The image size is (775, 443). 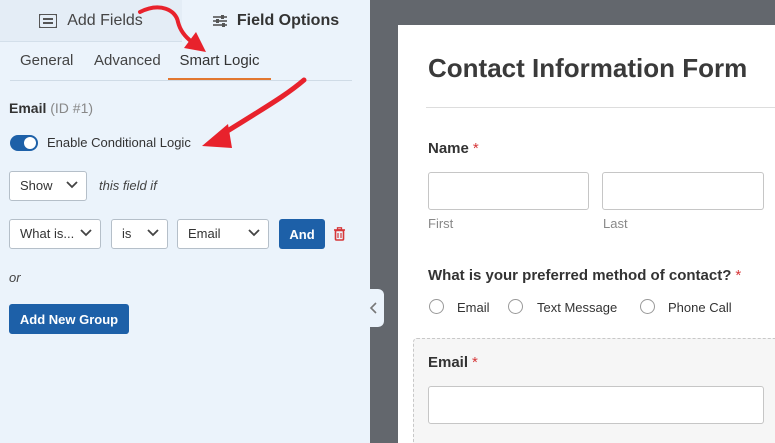 What do you see at coordinates (219, 21) in the screenshot?
I see `sliders-icon` at bounding box center [219, 21].